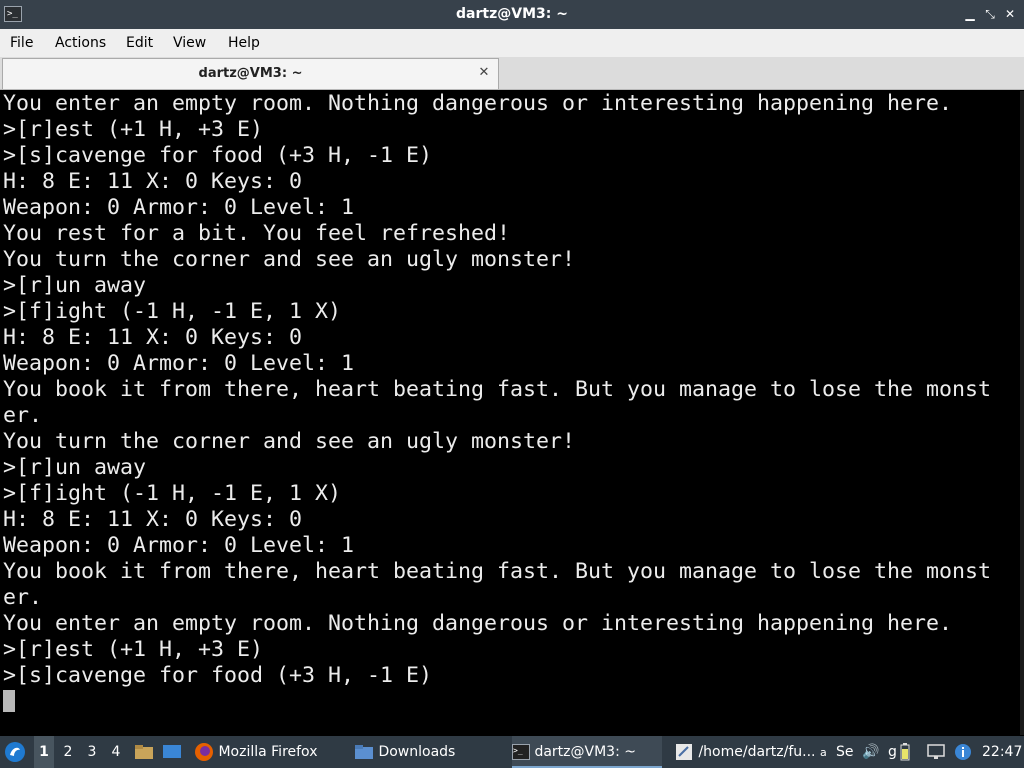 This screenshot has height=768, width=1024. What do you see at coordinates (970, 14) in the screenshot?
I see `minimize-button: ▁` at bounding box center [970, 14].